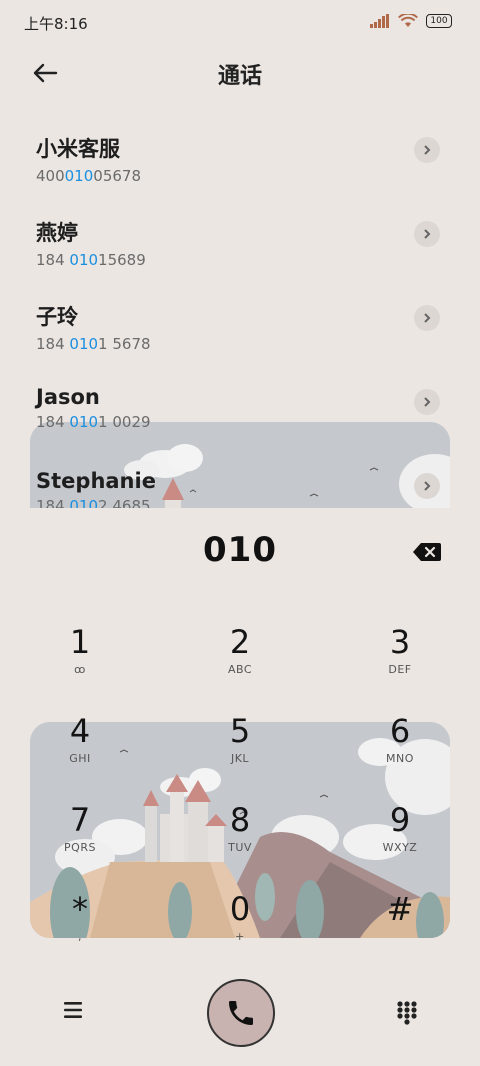 The height and width of the screenshot is (1066, 480). What do you see at coordinates (240, 550) in the screenshot?
I see `dialed-number: 010` at bounding box center [240, 550].